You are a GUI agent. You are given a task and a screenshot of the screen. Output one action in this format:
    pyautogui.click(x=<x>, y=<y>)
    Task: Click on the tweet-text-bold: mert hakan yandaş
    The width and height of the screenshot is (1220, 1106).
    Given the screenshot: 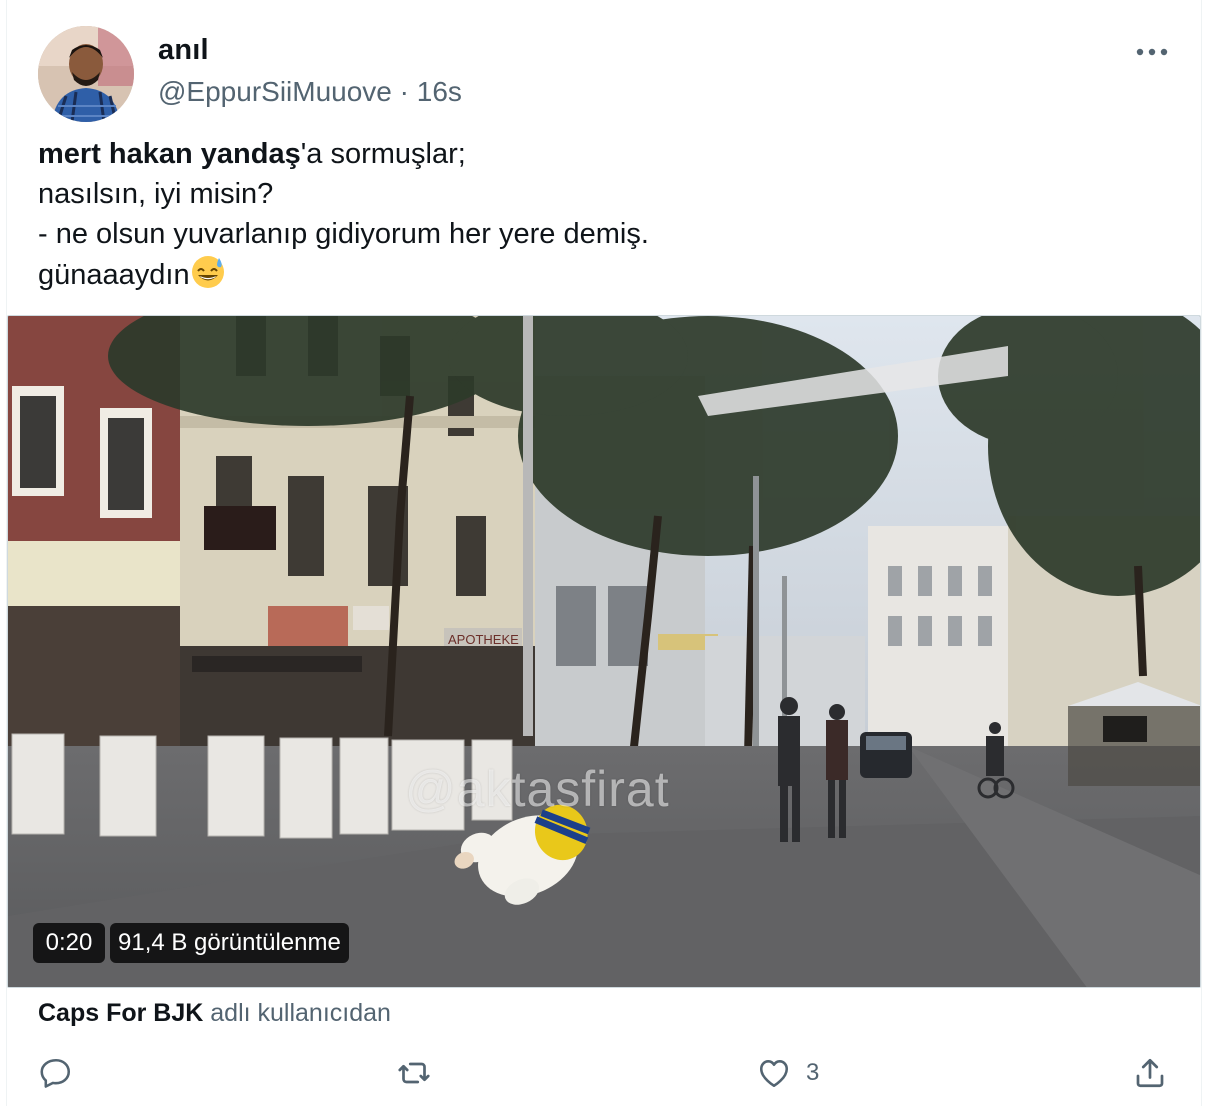 What is the action you would take?
    pyautogui.click(x=169, y=154)
    